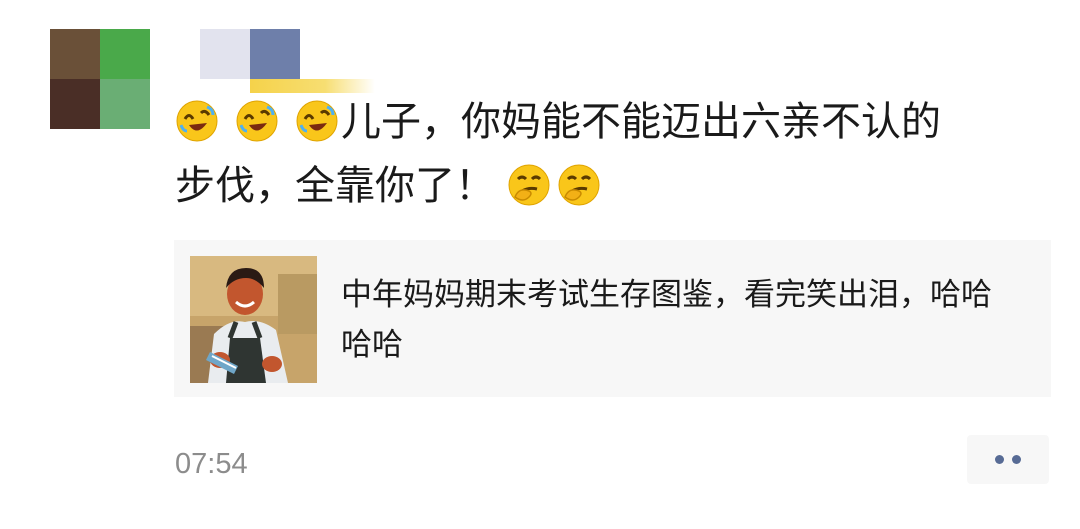 This screenshot has height=529, width=1080. Describe the element at coordinates (666, 320) in the screenshot. I see `link-title: 中年妈妈期末考试生存图鉴，看完笑出泪，哈哈哈哈` at that location.